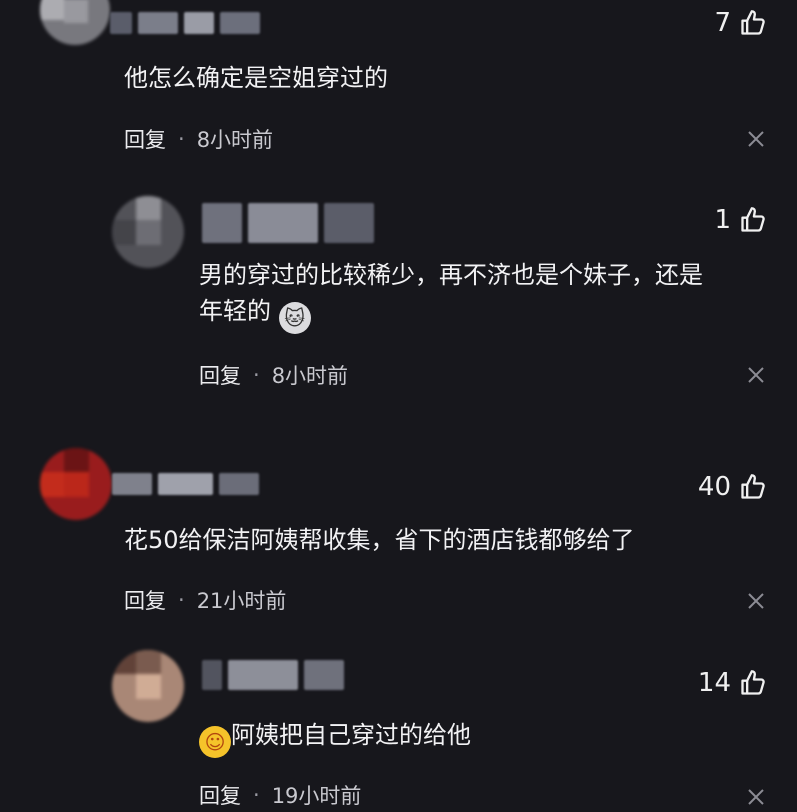  I want to click on like-count: 40, so click(732, 487).